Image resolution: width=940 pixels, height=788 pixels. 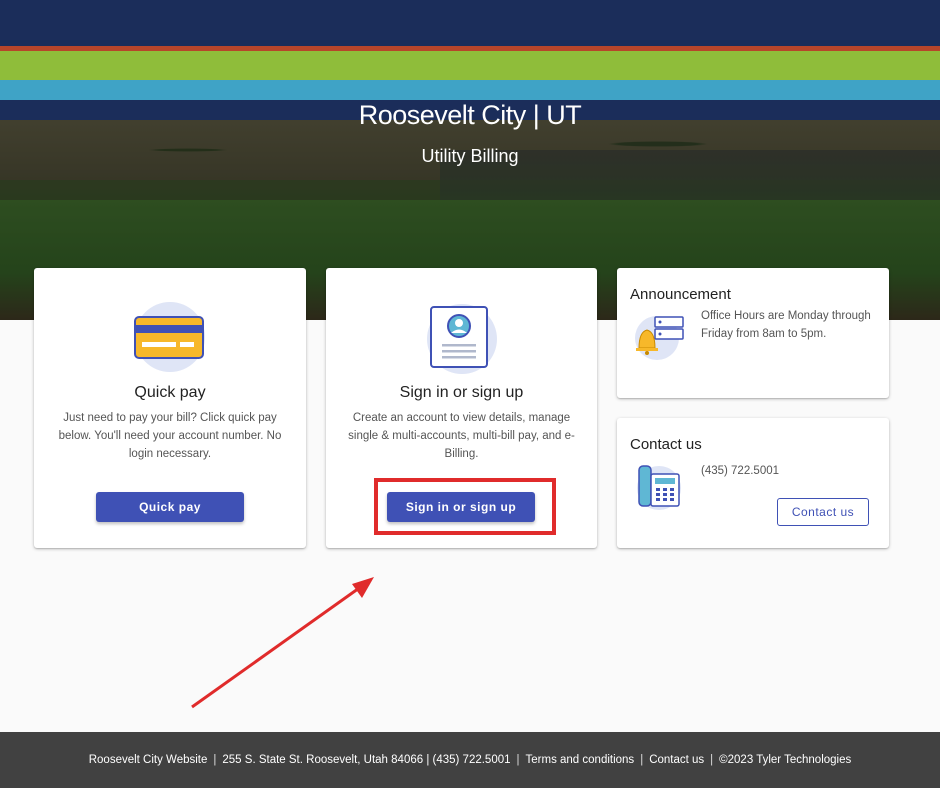 I want to click on header-stripe-navy, so click(x=470, y=23).